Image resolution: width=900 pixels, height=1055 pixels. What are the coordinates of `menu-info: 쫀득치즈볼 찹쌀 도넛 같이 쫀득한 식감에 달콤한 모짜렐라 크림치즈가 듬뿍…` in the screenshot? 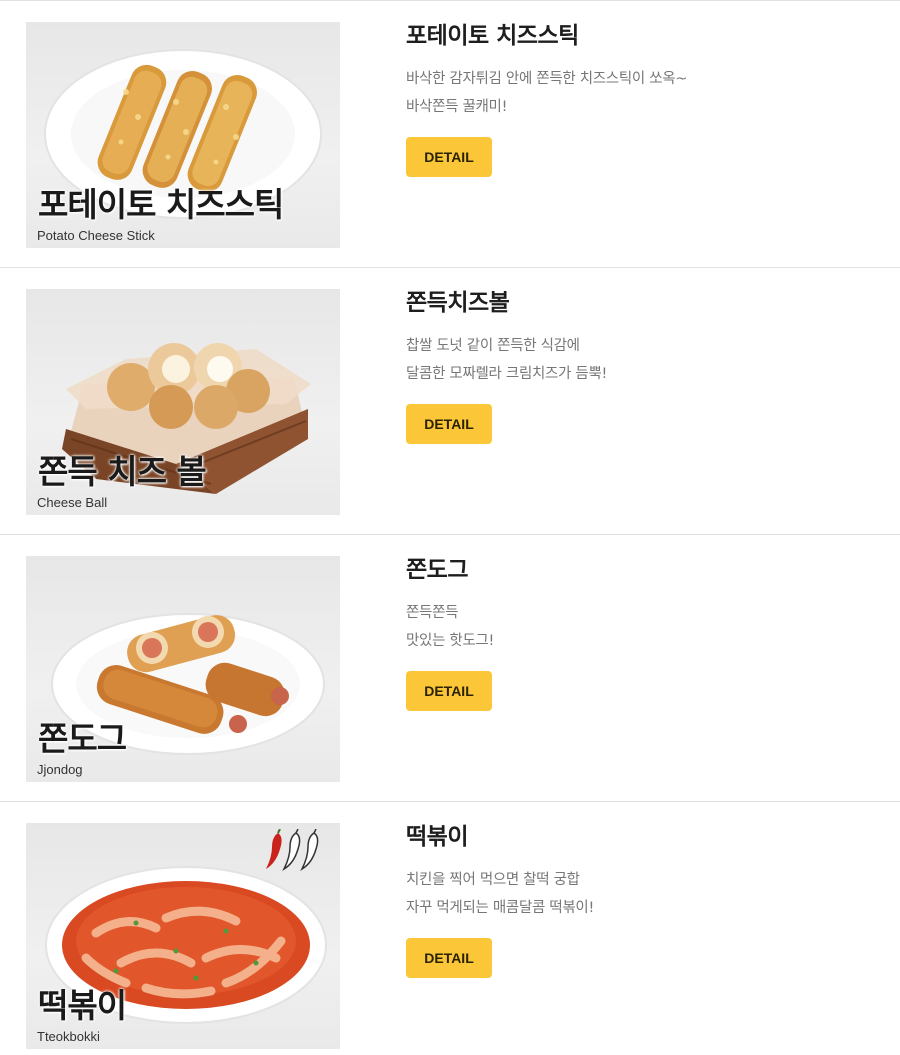 It's located at (646, 365).